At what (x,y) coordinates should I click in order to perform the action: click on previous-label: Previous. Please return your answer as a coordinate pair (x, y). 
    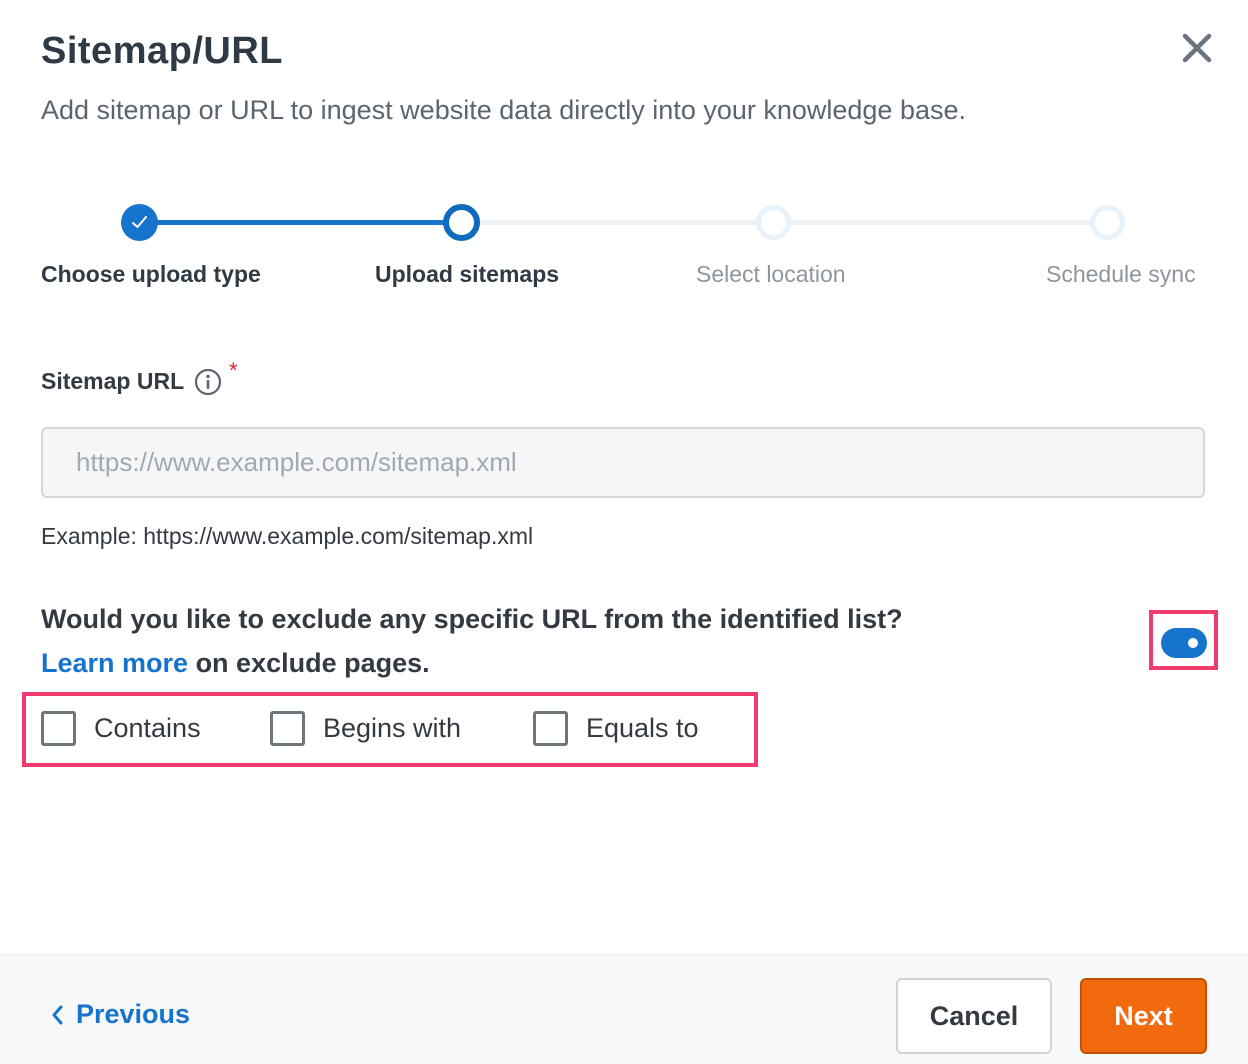
    Looking at the image, I should click on (133, 1014).